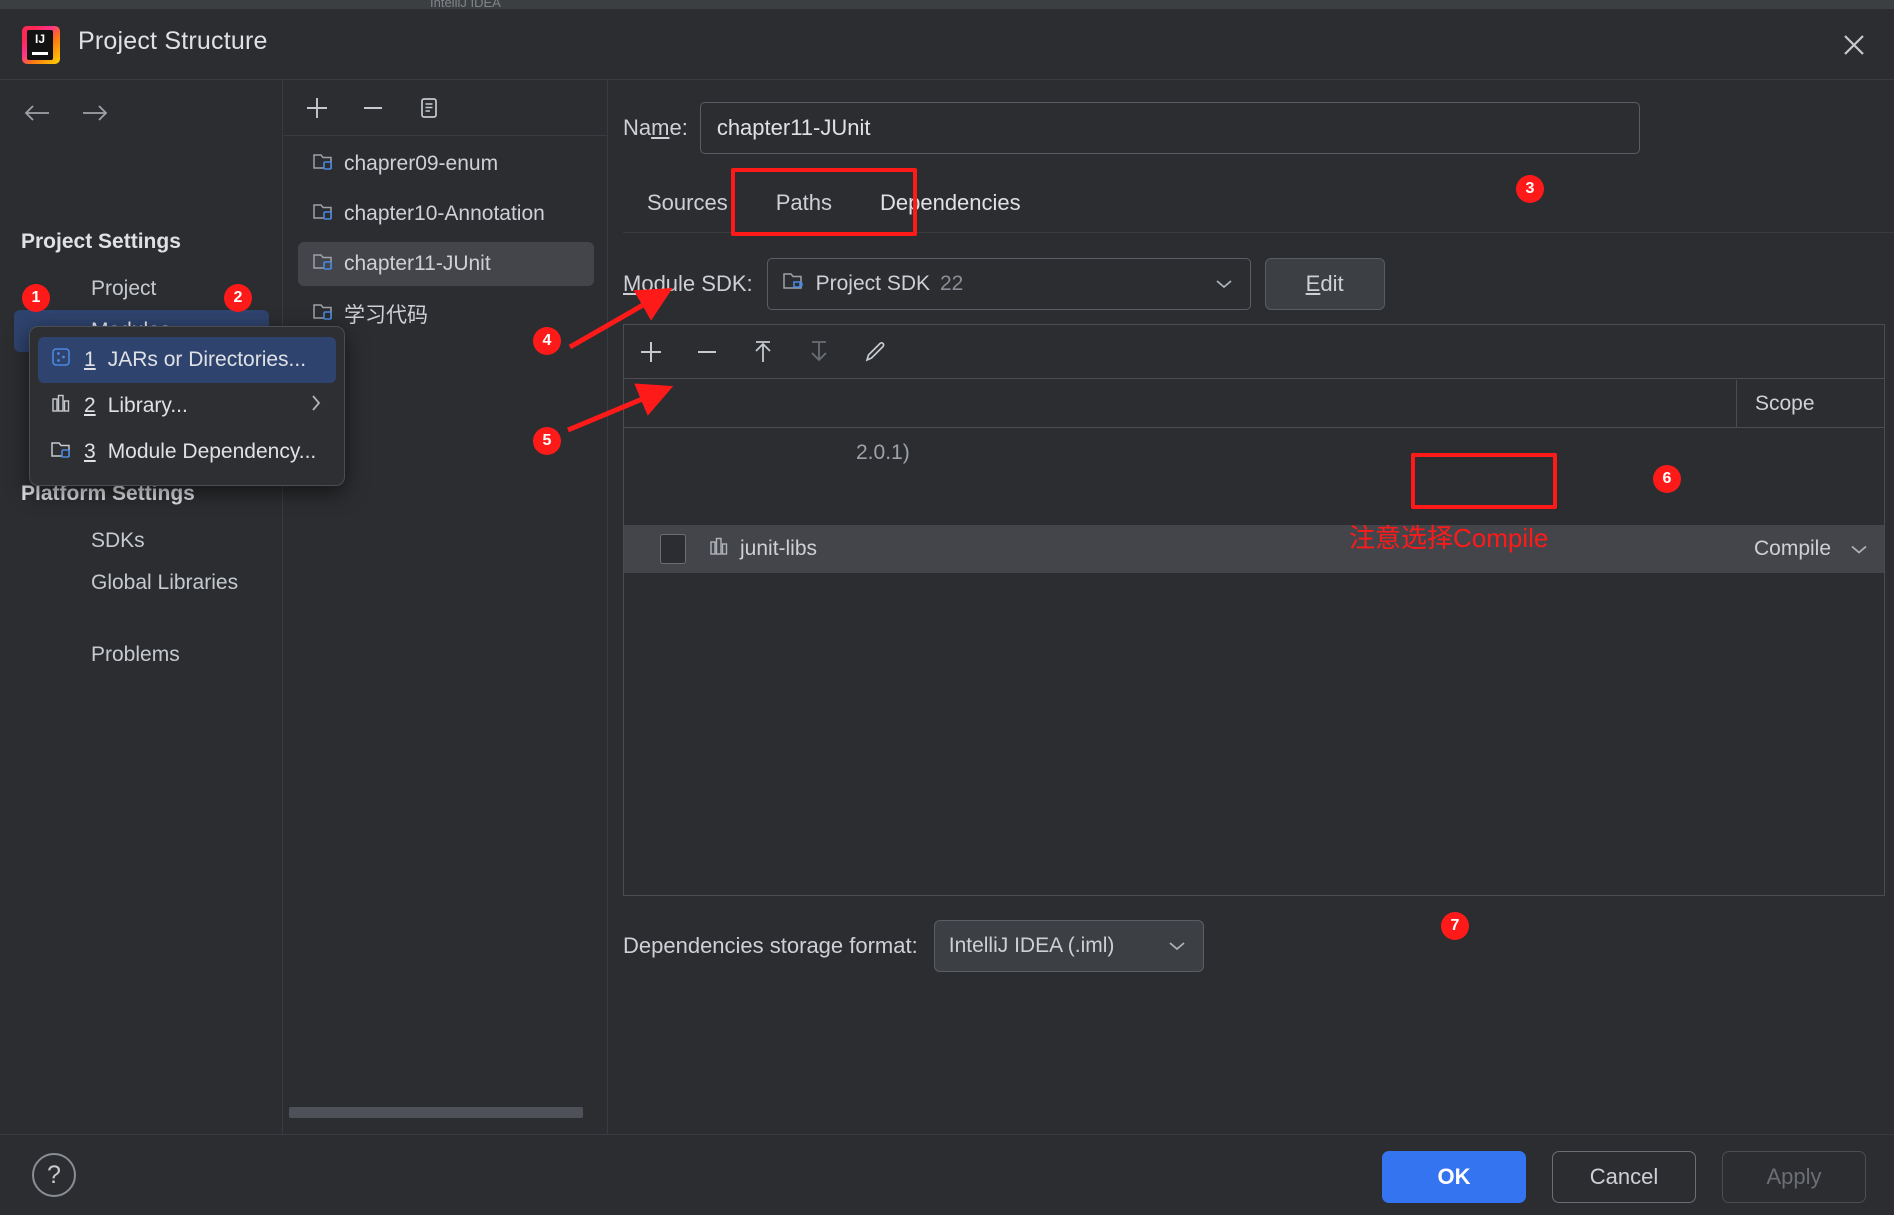  What do you see at coordinates (1455, 926) in the screenshot?
I see `badge-7: 7` at bounding box center [1455, 926].